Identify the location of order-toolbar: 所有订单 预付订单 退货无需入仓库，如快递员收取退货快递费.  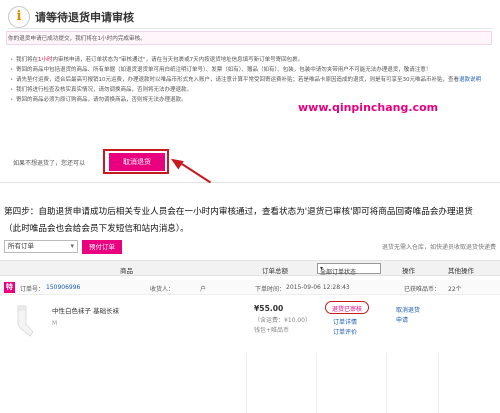
(250, 247).